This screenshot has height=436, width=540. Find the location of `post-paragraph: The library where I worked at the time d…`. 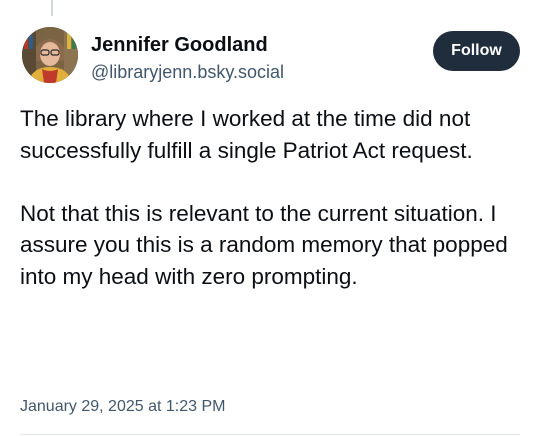

post-paragraph: The library where I worked at the time d… is located at coordinates (246, 134).